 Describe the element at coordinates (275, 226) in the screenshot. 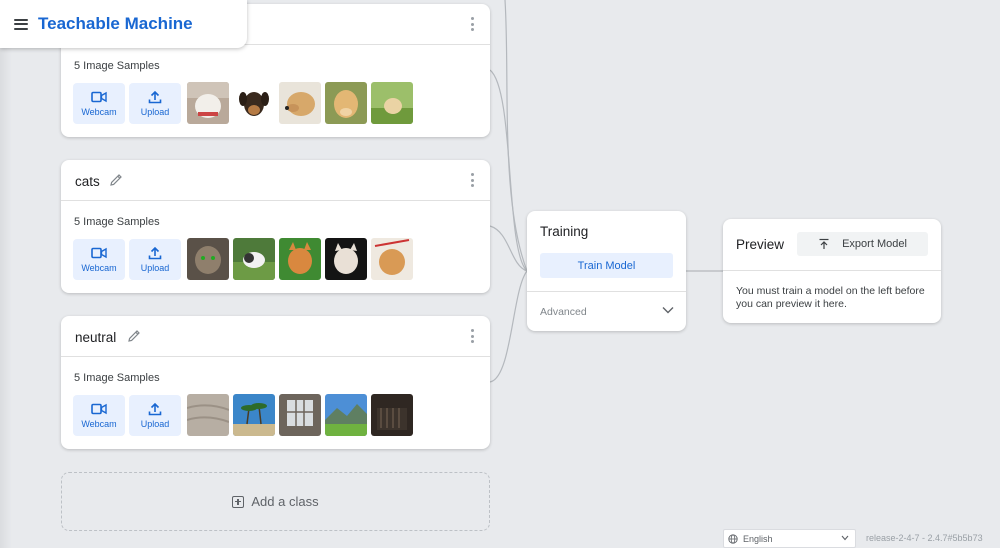

I see `class-card-cats: cats 5 Image Samples Webcam Upload` at that location.